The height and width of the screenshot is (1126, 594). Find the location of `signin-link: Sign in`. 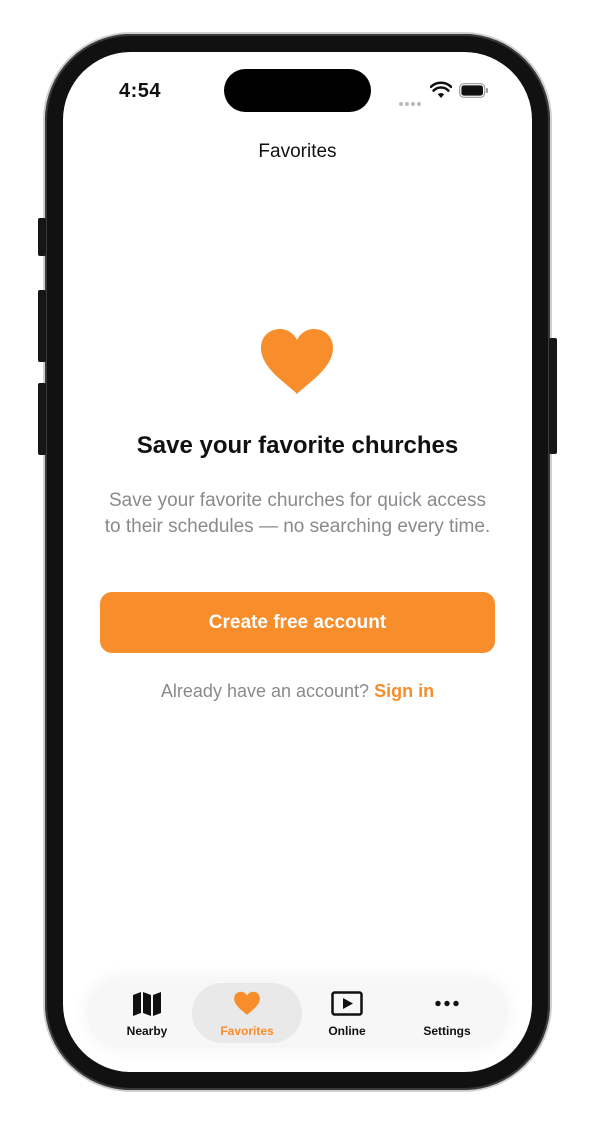

signin-link: Sign in is located at coordinates (404, 691).